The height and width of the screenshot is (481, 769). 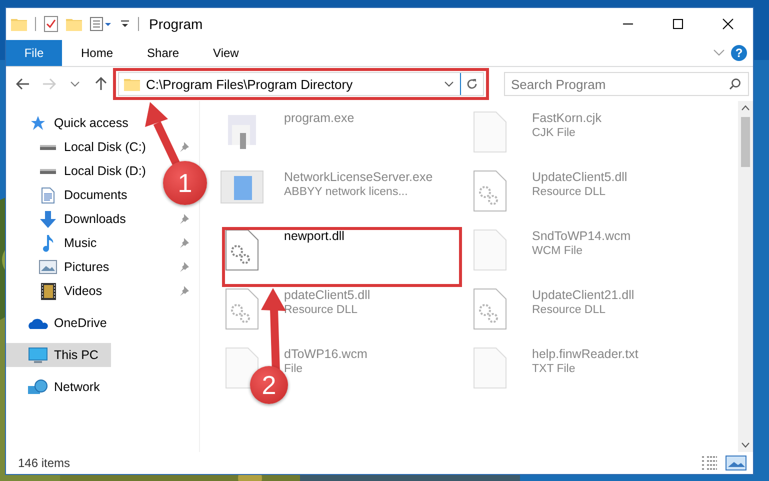 I want to click on scroll-down-icon, so click(x=745, y=445).